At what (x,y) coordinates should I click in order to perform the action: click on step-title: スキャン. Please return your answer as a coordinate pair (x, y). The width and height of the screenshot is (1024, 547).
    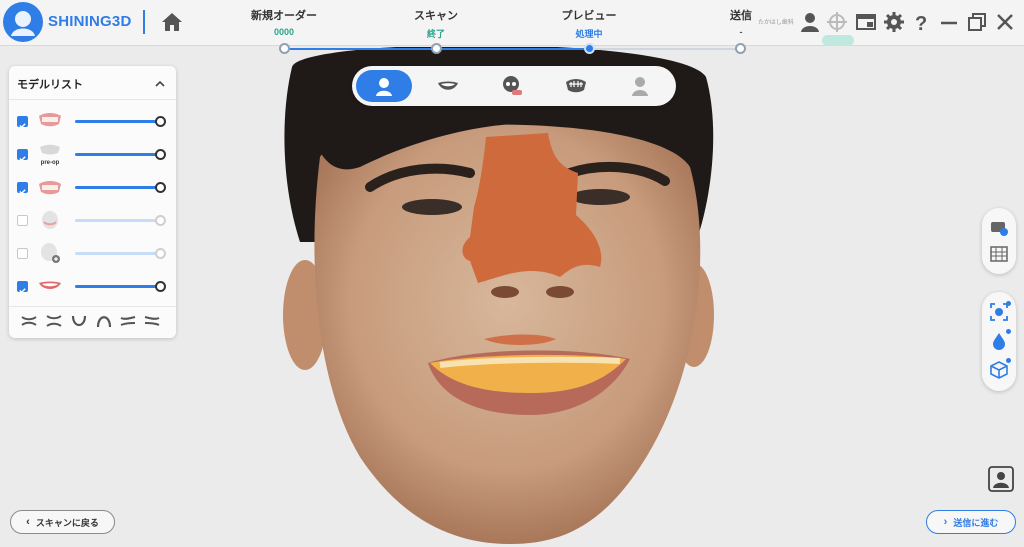
    Looking at the image, I should click on (436, 16).